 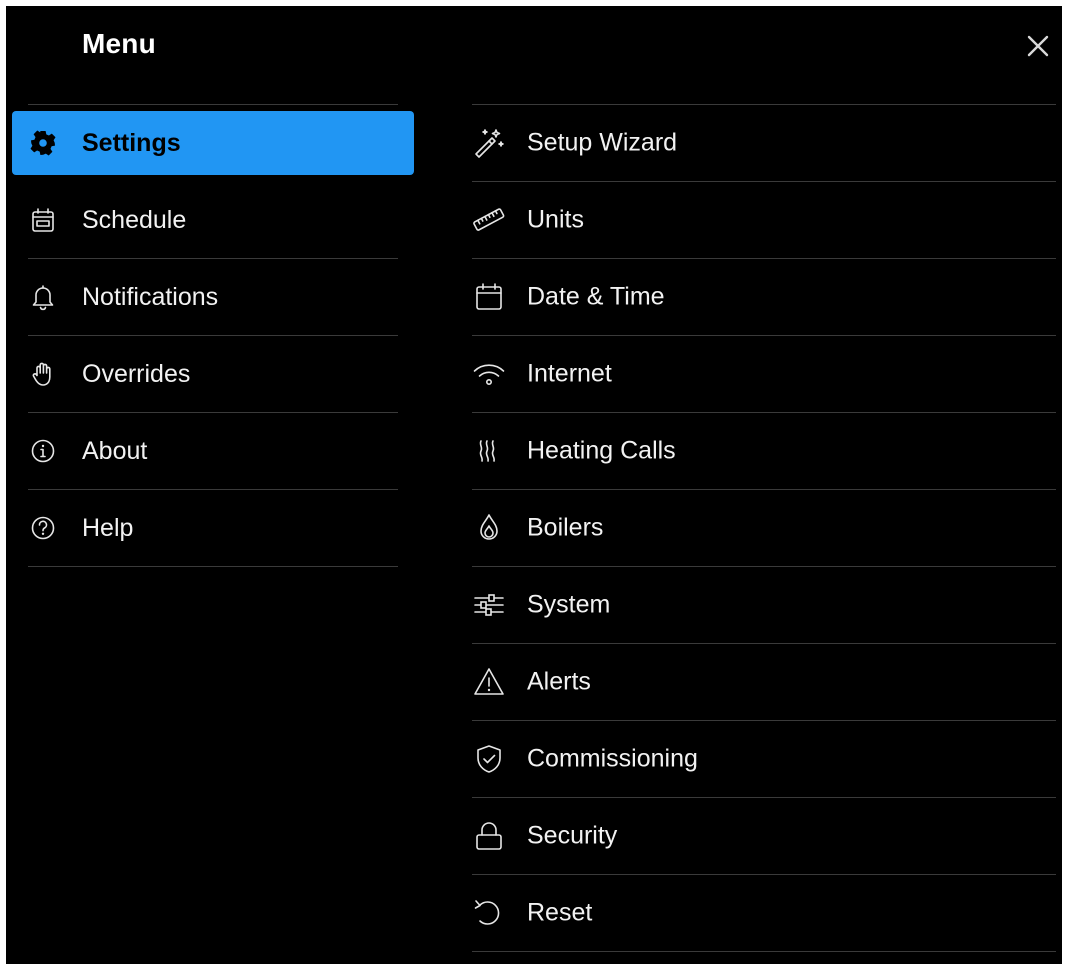 What do you see at coordinates (489, 297) in the screenshot?
I see `calendar-icon` at bounding box center [489, 297].